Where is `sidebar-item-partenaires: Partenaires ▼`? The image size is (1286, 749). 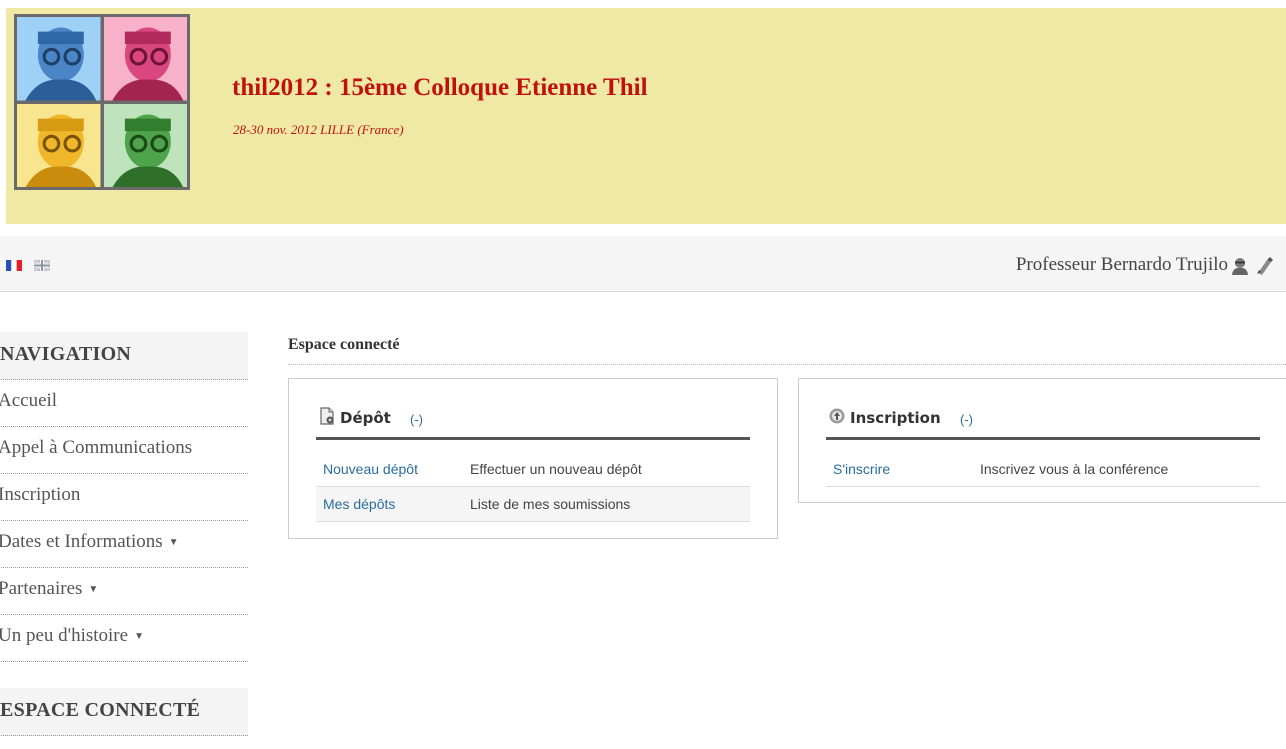
sidebar-item-partenaires: Partenaires ▼ is located at coordinates (124, 591).